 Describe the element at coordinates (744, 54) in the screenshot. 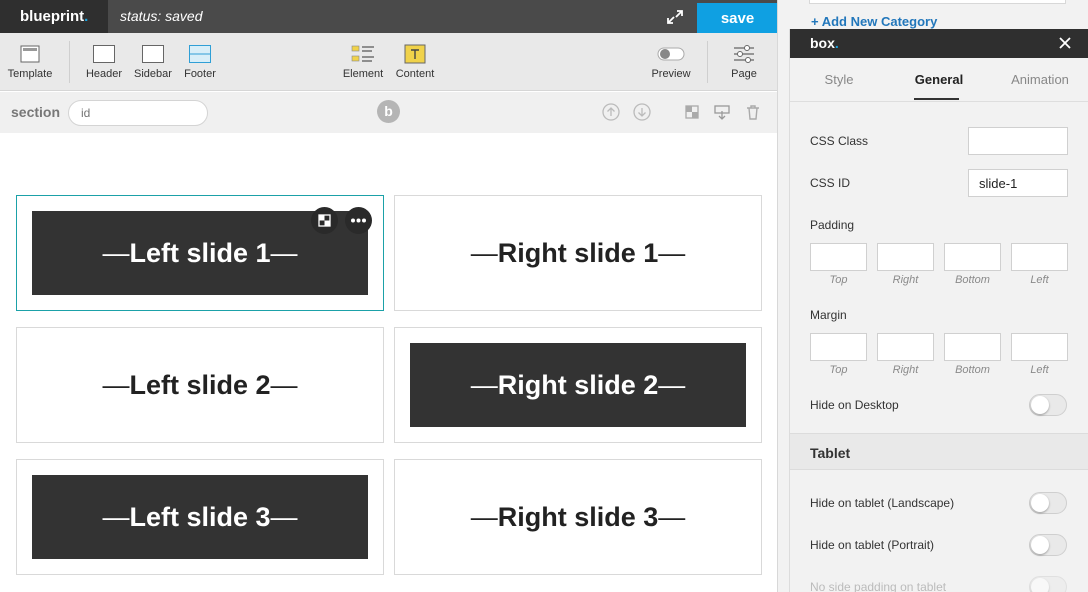

I see `page-settings-icon` at that location.